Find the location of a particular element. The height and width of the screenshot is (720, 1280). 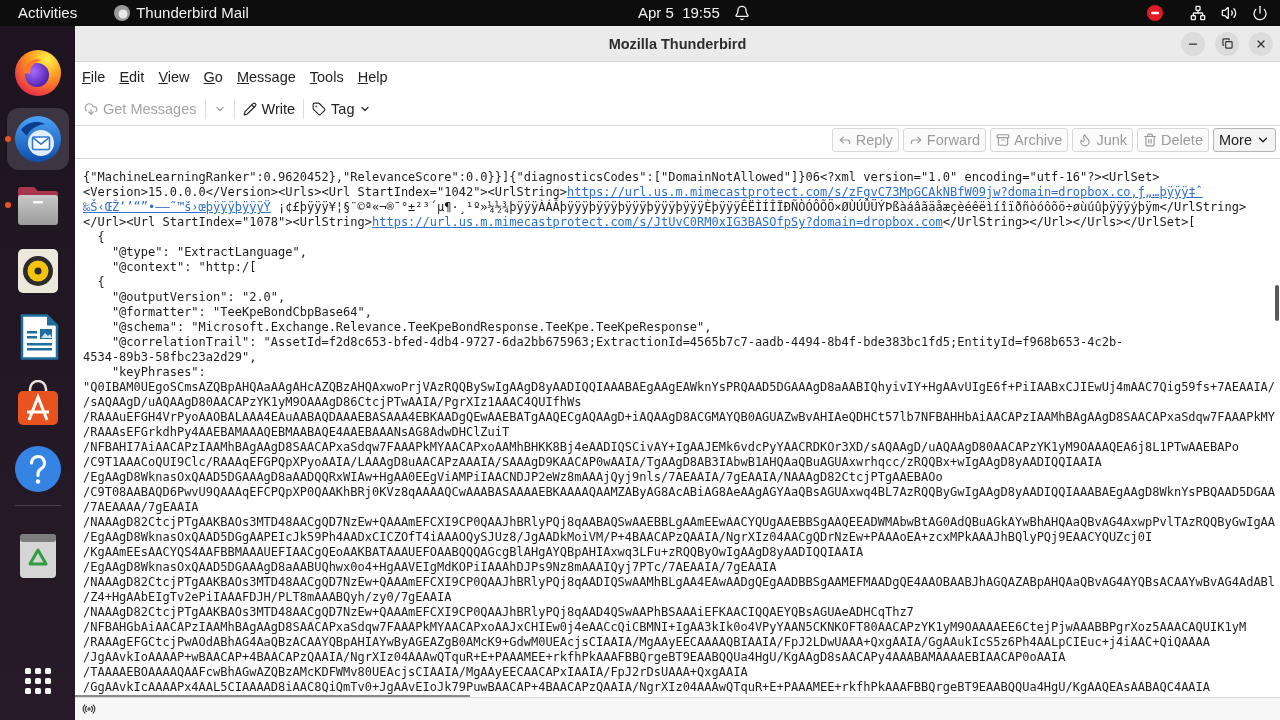

message-text: "@context": "http:/[ is located at coordinates (183, 267).